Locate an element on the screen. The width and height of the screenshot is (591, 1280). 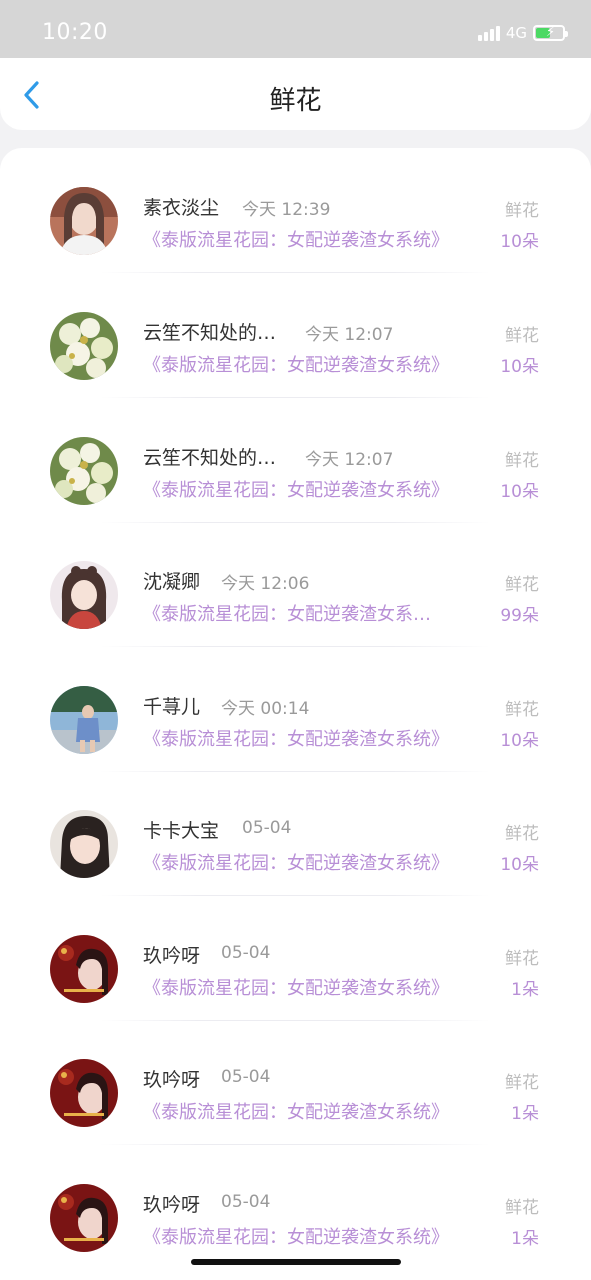
list-item: 素衣淡尘 今天 12:39 鲜花 《泰版流星花园：女配逆袭渣女系统》 10朵 is located at coordinates (295, 249).